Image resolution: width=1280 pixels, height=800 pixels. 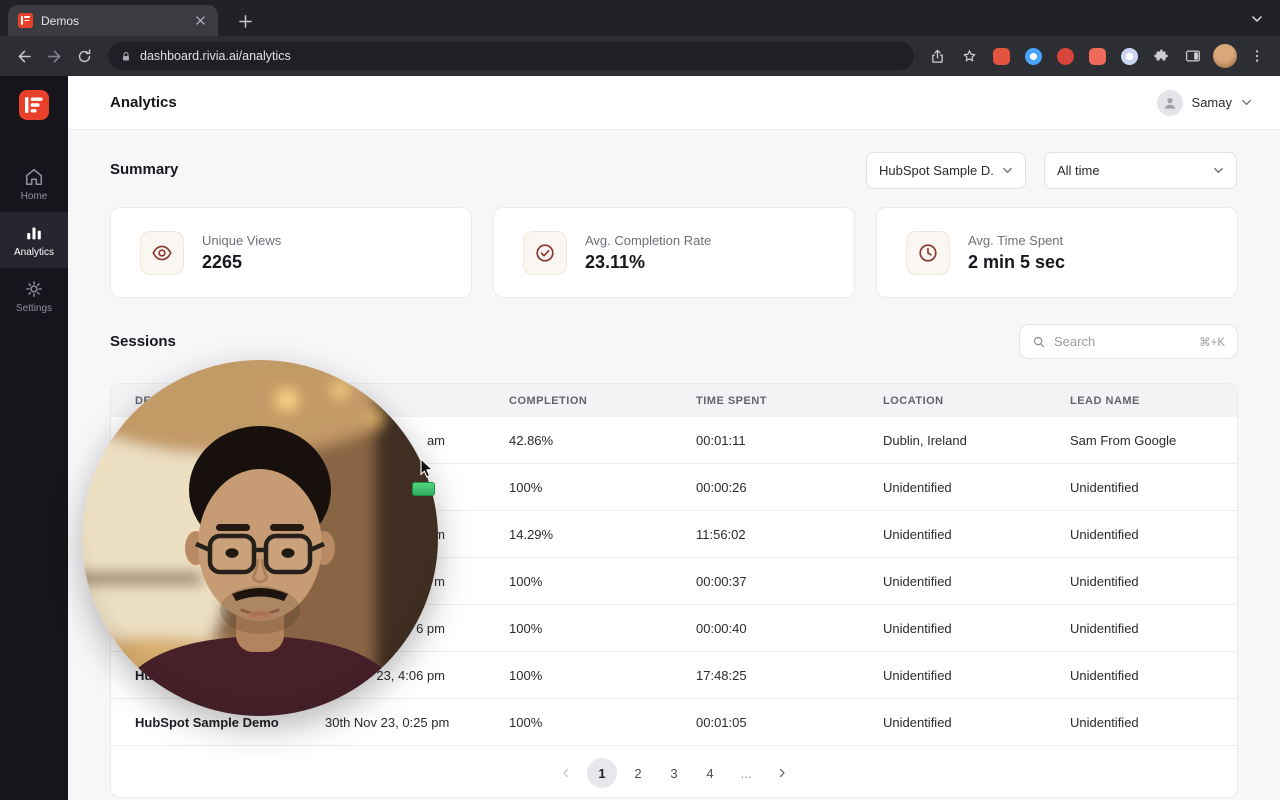 I want to click on sidebar-item-settings: Settings, so click(x=34, y=296).